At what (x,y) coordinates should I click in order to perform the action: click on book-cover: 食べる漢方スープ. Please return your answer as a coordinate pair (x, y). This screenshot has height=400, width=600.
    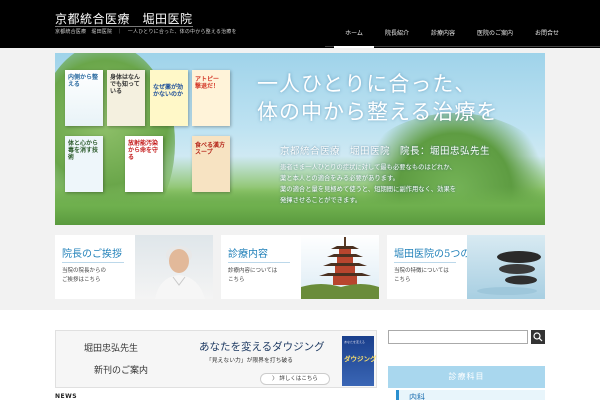
    Looking at the image, I should click on (211, 164).